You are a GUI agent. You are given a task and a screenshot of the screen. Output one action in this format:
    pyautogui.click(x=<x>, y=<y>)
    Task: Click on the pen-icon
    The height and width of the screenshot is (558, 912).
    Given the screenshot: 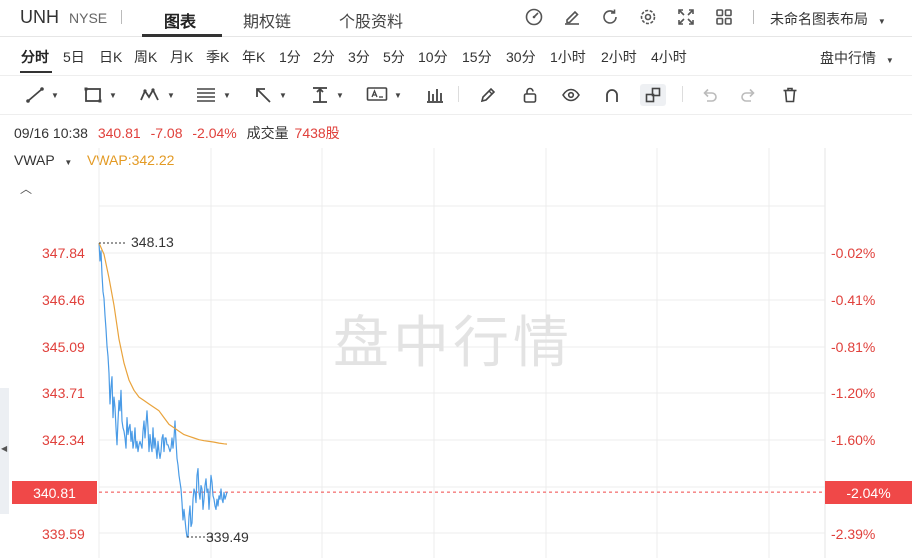 What is the action you would take?
    pyautogui.click(x=488, y=95)
    